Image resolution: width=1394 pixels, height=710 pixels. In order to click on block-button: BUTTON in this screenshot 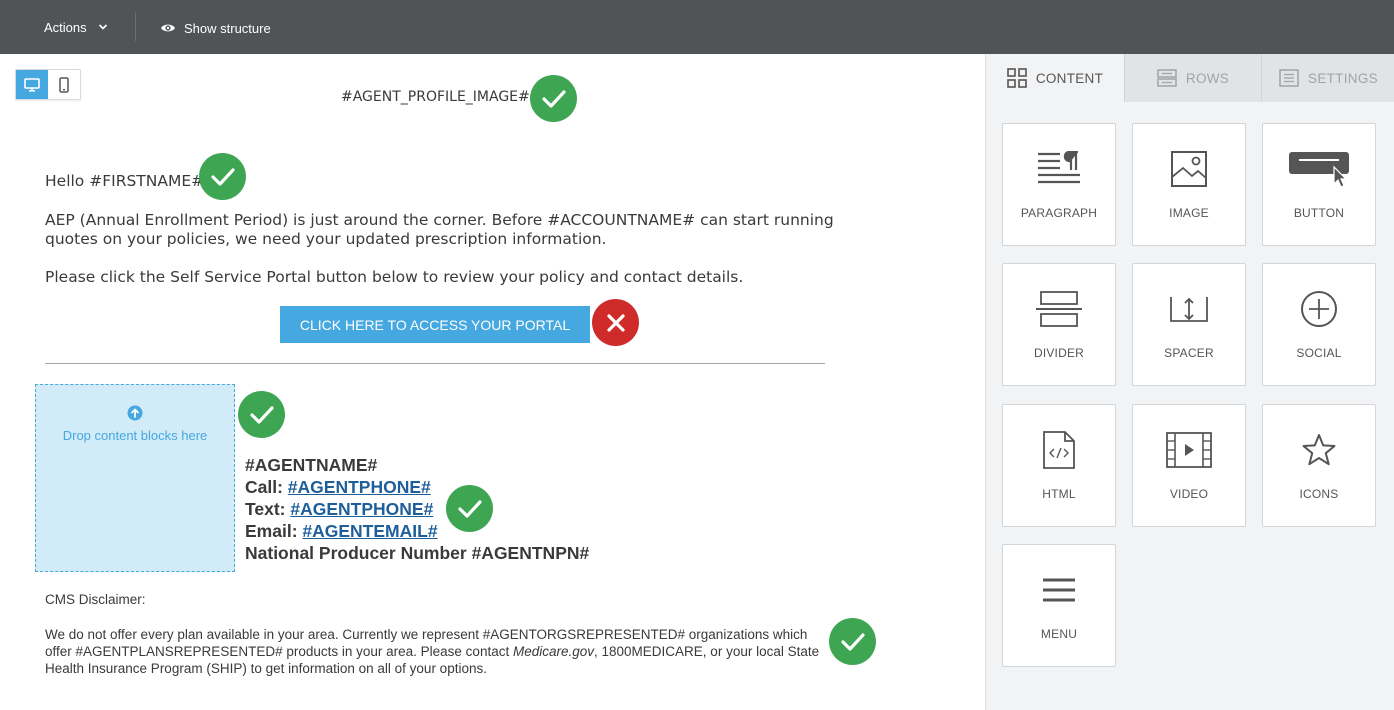, I will do `click(1319, 184)`.